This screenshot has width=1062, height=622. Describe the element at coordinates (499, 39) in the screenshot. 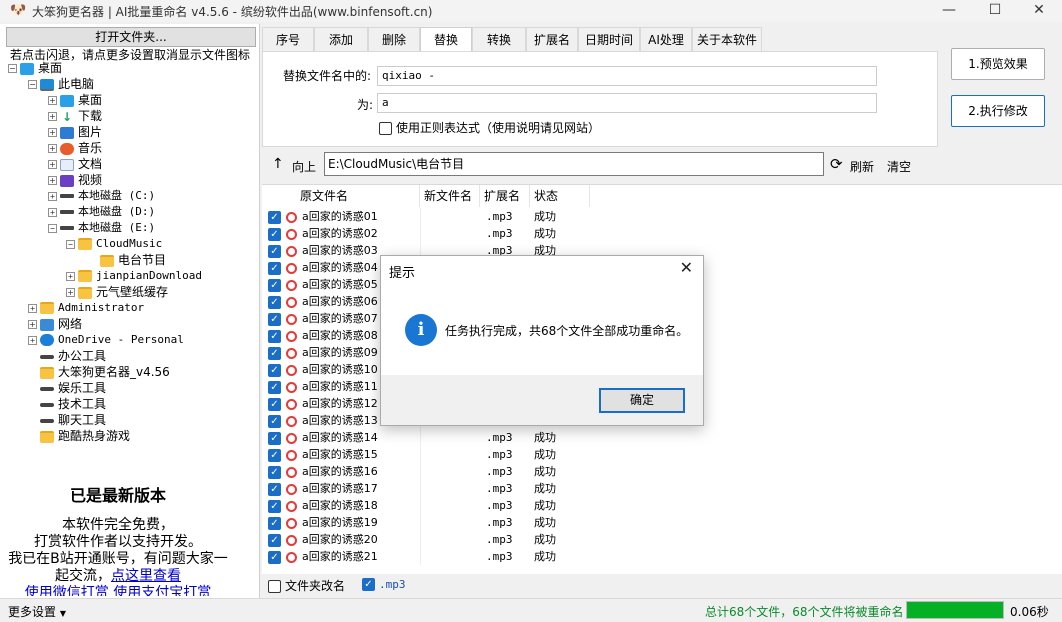

I see `tab-convert: 转换` at that location.